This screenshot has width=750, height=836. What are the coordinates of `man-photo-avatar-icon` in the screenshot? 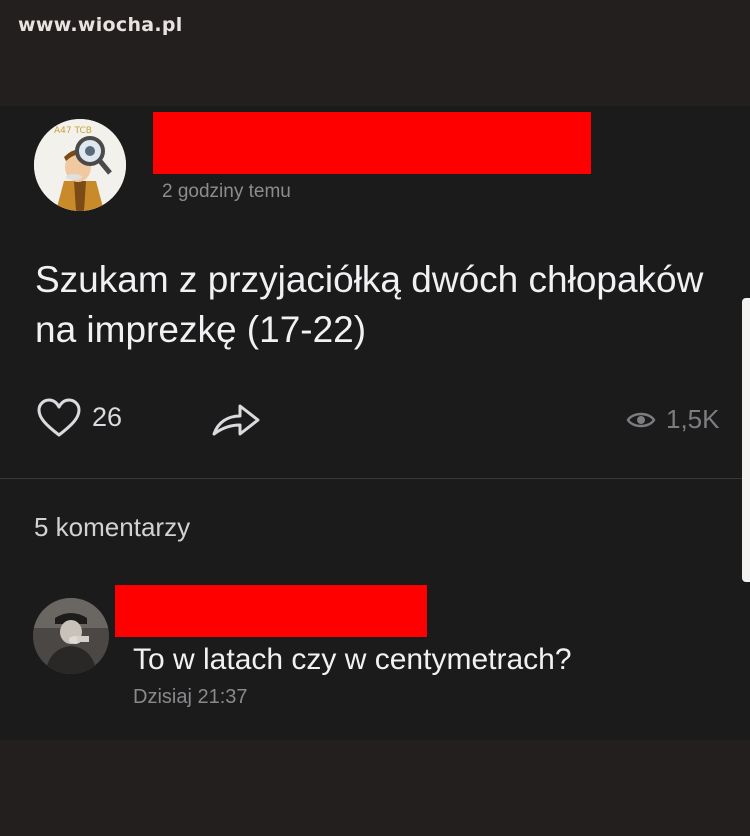 It's located at (71, 636).